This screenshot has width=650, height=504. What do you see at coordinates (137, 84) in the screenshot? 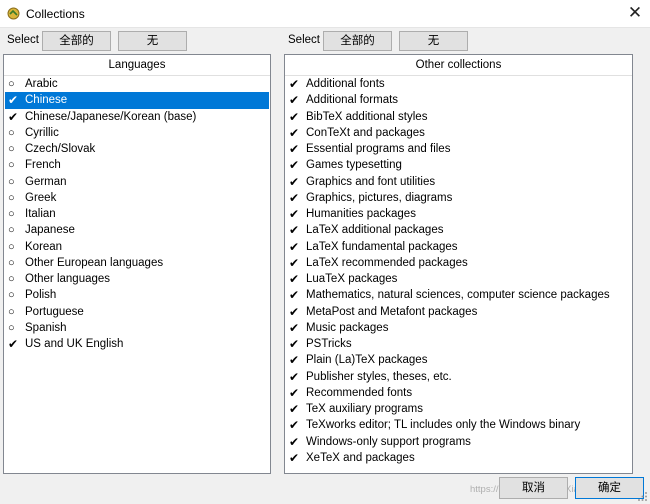
I see `list-item: ○ Arabic` at bounding box center [137, 84].